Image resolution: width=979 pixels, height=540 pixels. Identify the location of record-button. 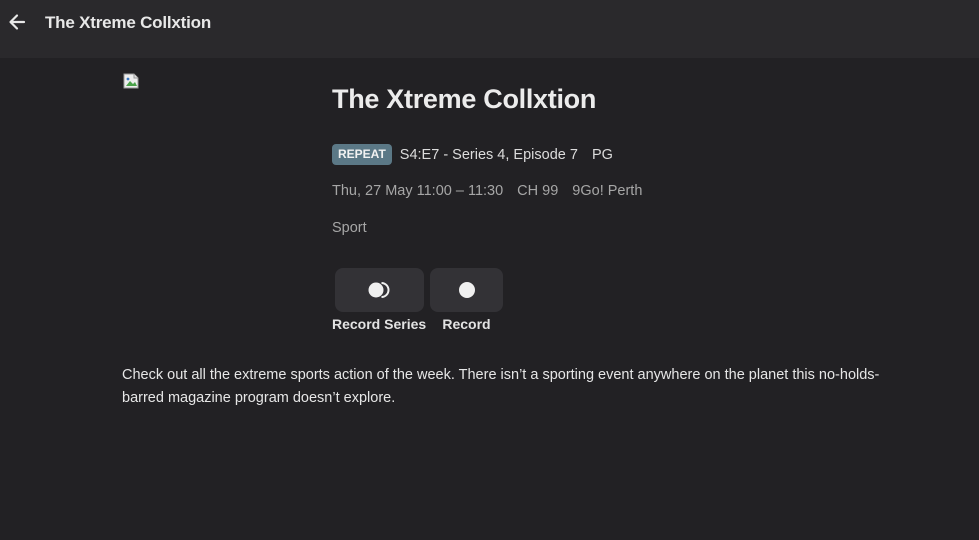
(466, 290).